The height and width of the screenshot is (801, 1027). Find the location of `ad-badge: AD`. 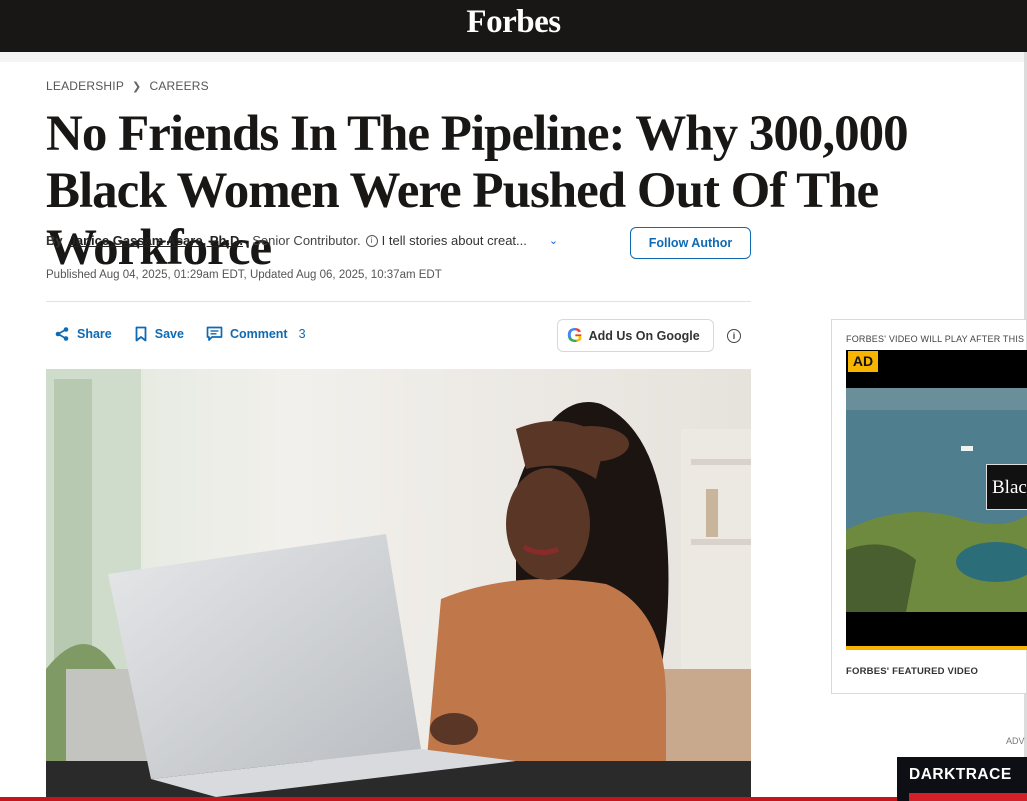

ad-badge: AD is located at coordinates (863, 361).